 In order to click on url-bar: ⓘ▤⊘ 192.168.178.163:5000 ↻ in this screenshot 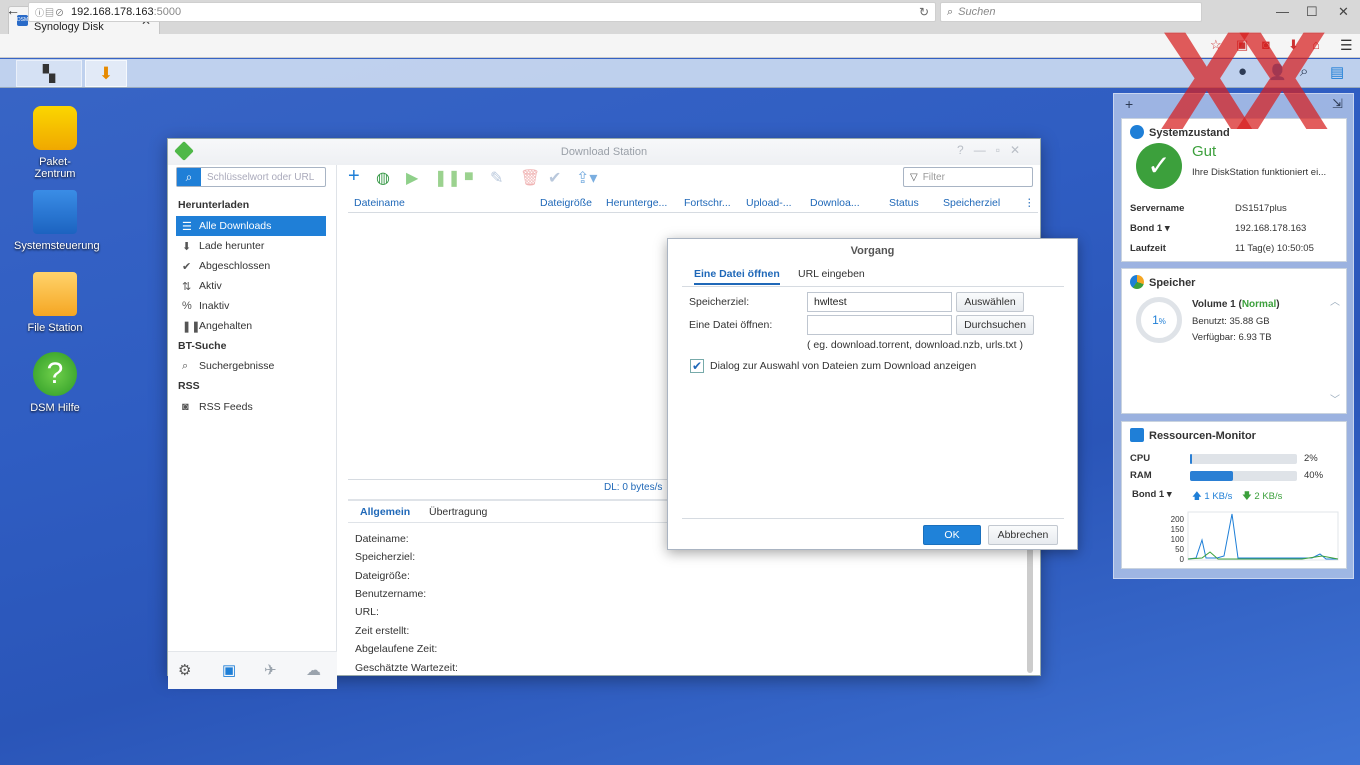, I will do `click(482, 12)`.